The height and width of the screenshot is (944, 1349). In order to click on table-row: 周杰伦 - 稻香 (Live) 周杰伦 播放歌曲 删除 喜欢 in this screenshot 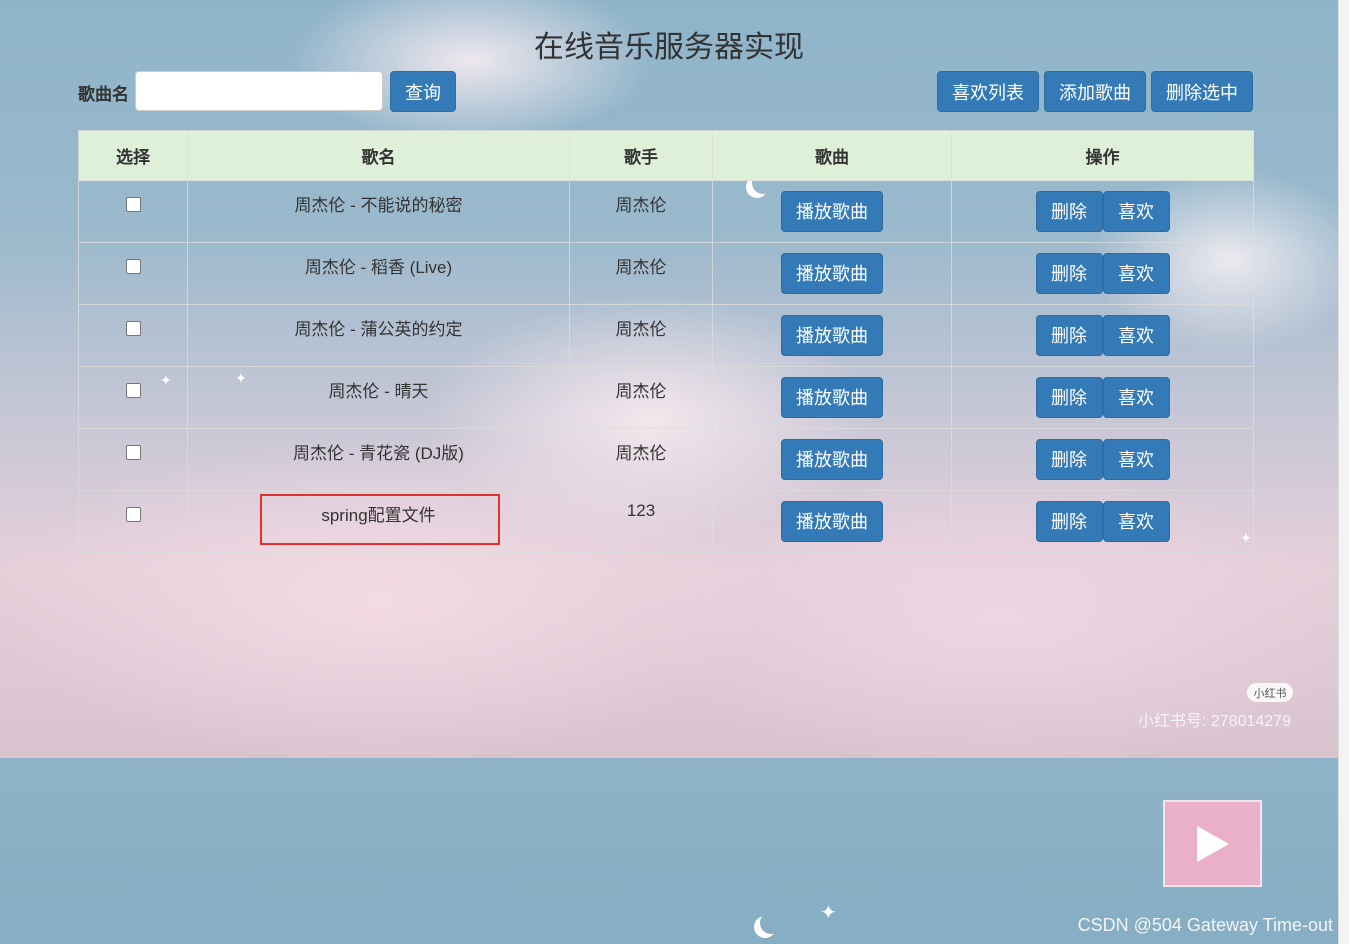, I will do `click(666, 273)`.